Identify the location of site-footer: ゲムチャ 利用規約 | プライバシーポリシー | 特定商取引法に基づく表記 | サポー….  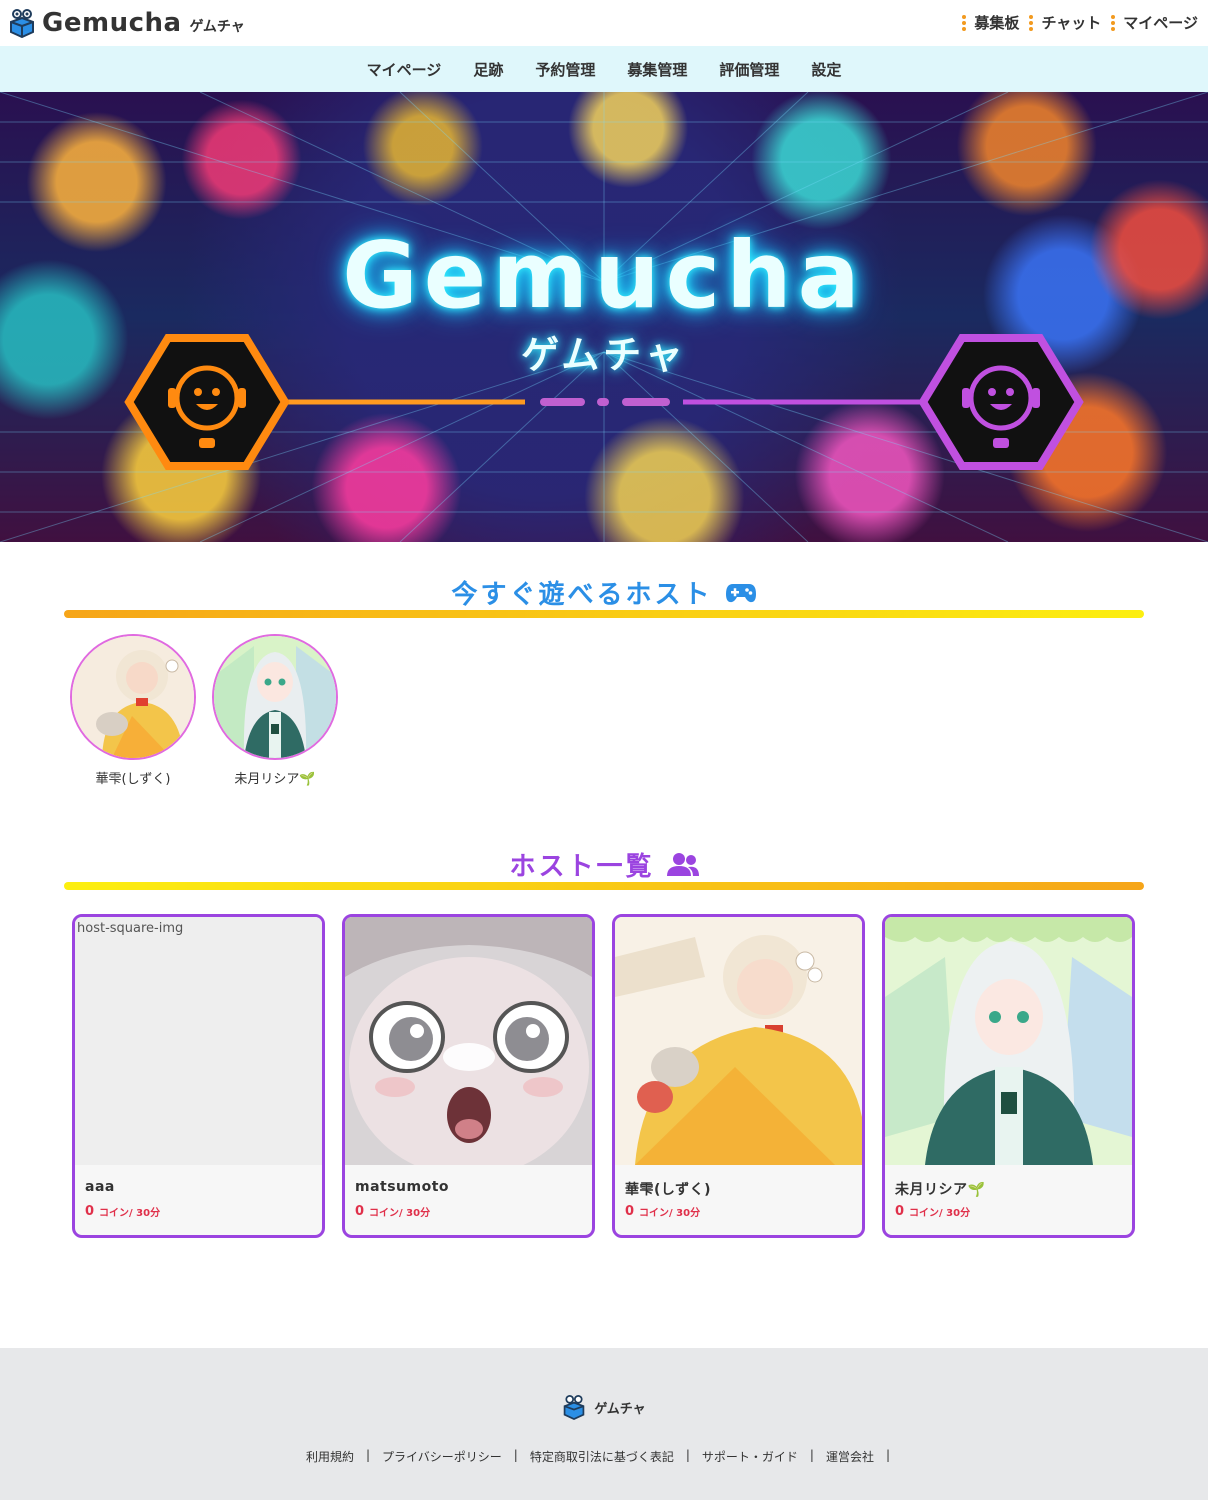
(604, 1424).